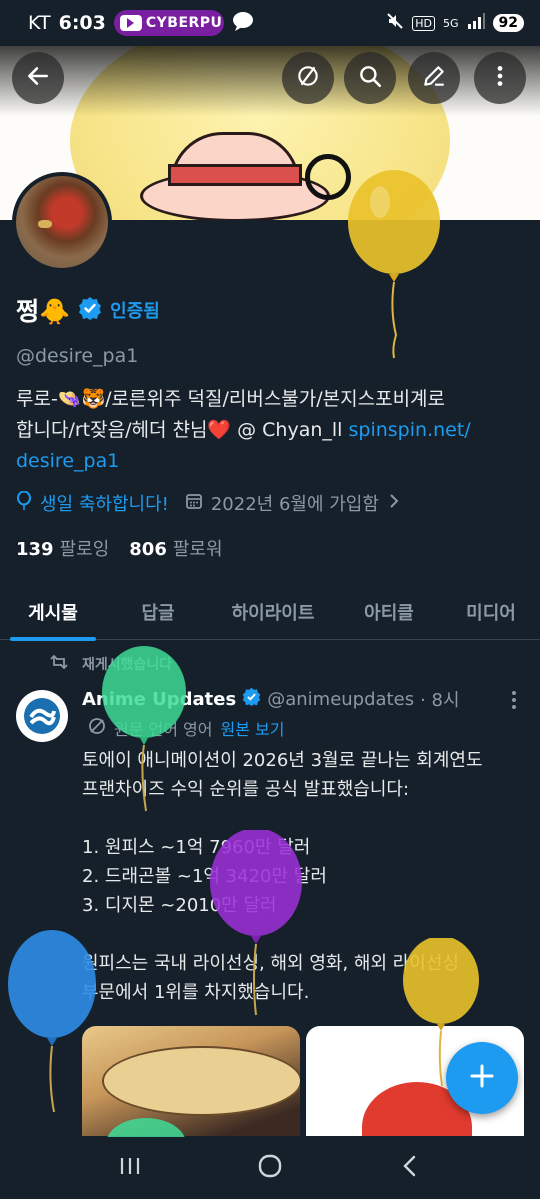  What do you see at coordinates (148, 549) in the screenshot?
I see `followers-count: 806` at bounding box center [148, 549].